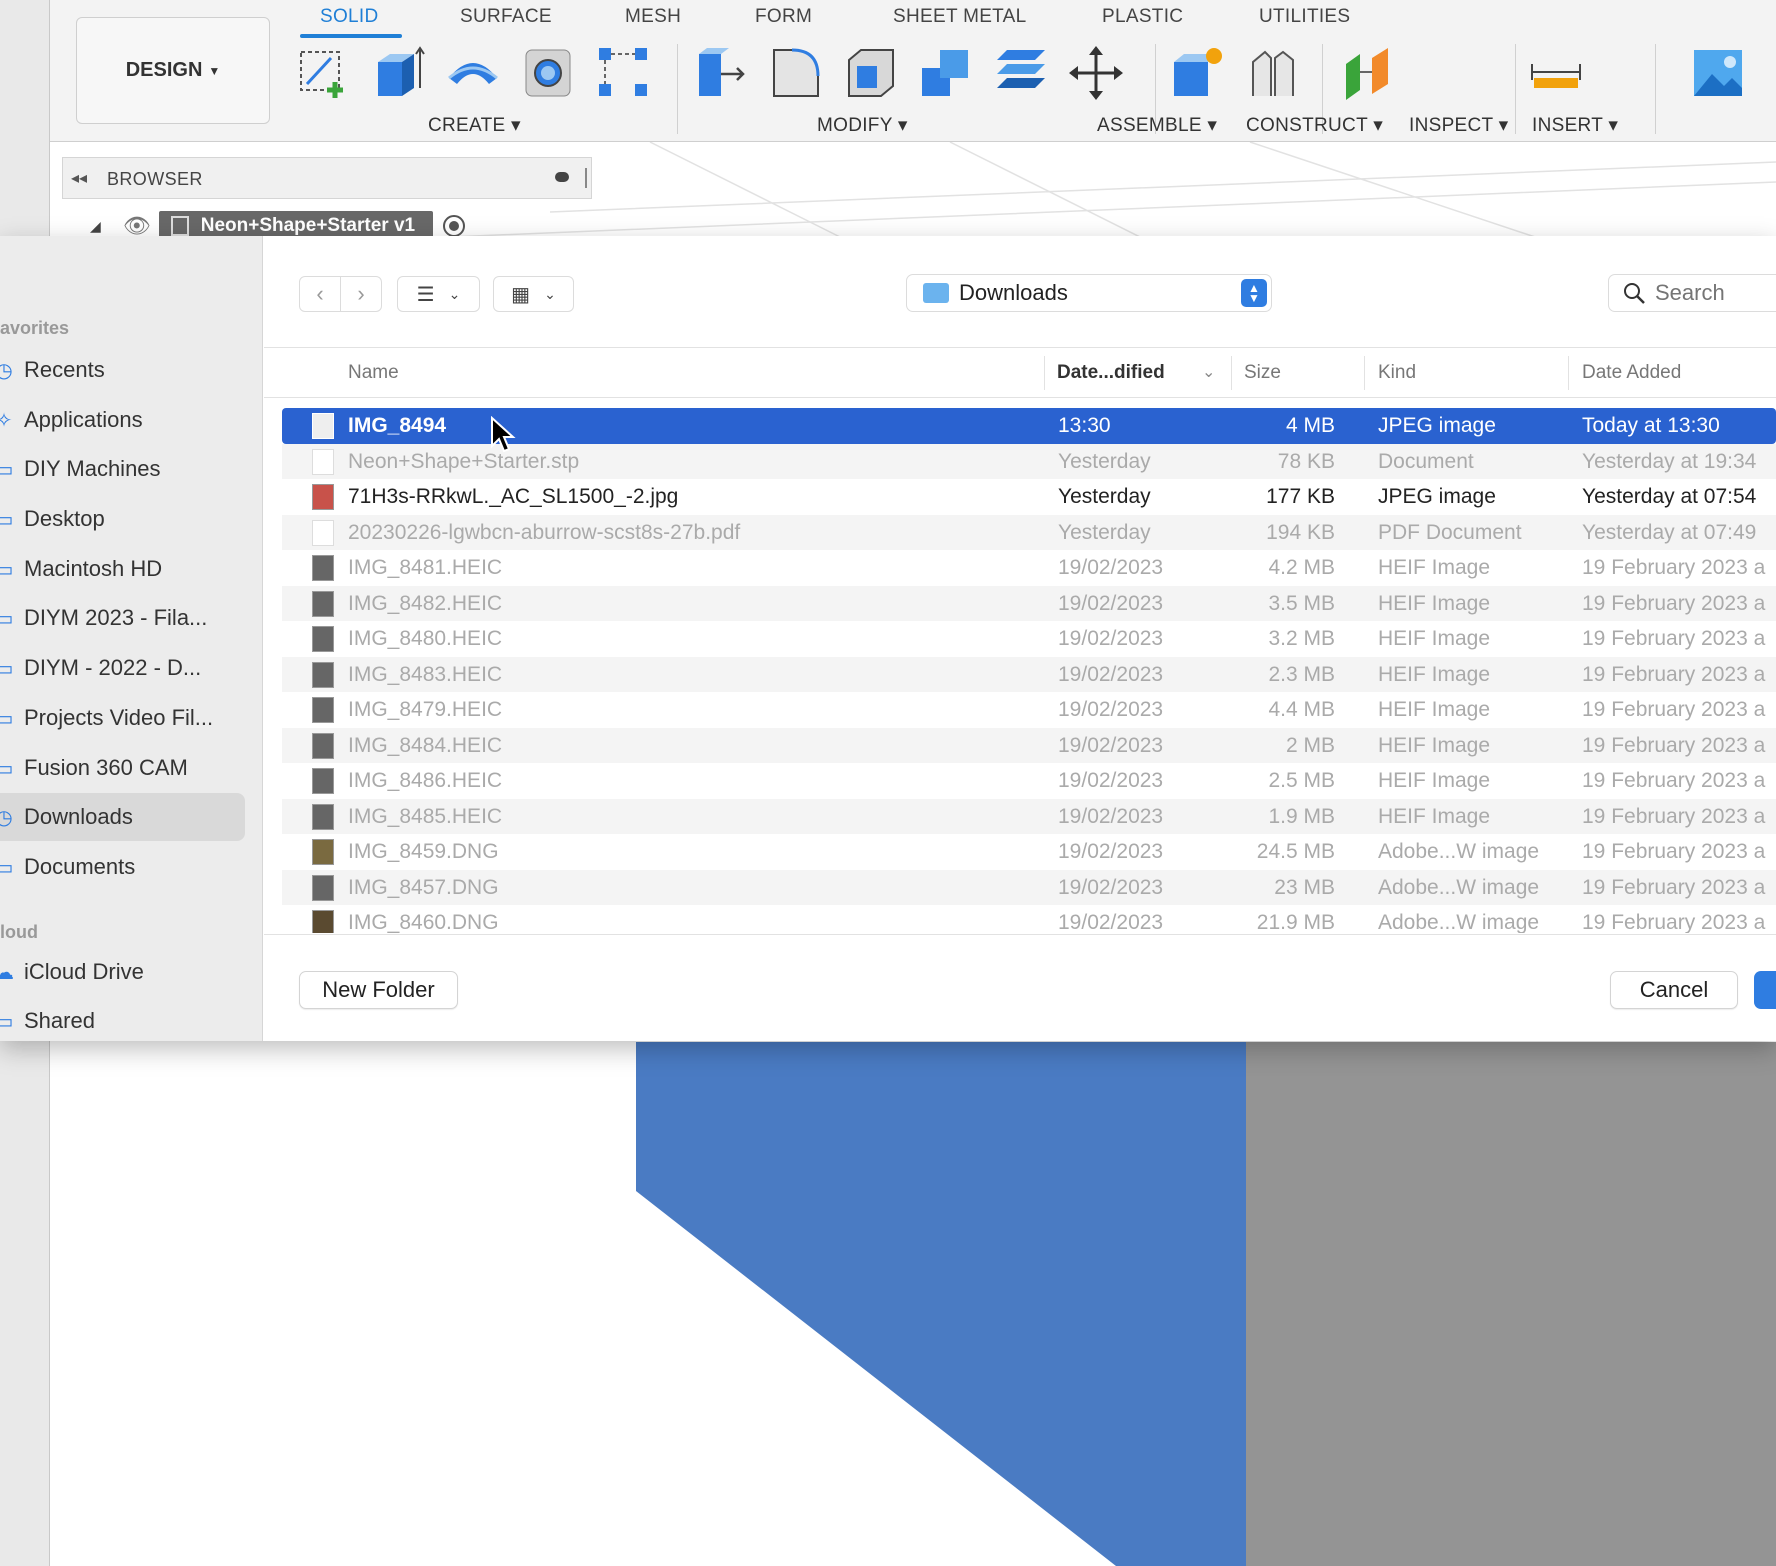 This screenshot has width=1776, height=1566. Describe the element at coordinates (122, 519) in the screenshot. I see `sidebar-item-desktop: ▭ Desktop` at that location.